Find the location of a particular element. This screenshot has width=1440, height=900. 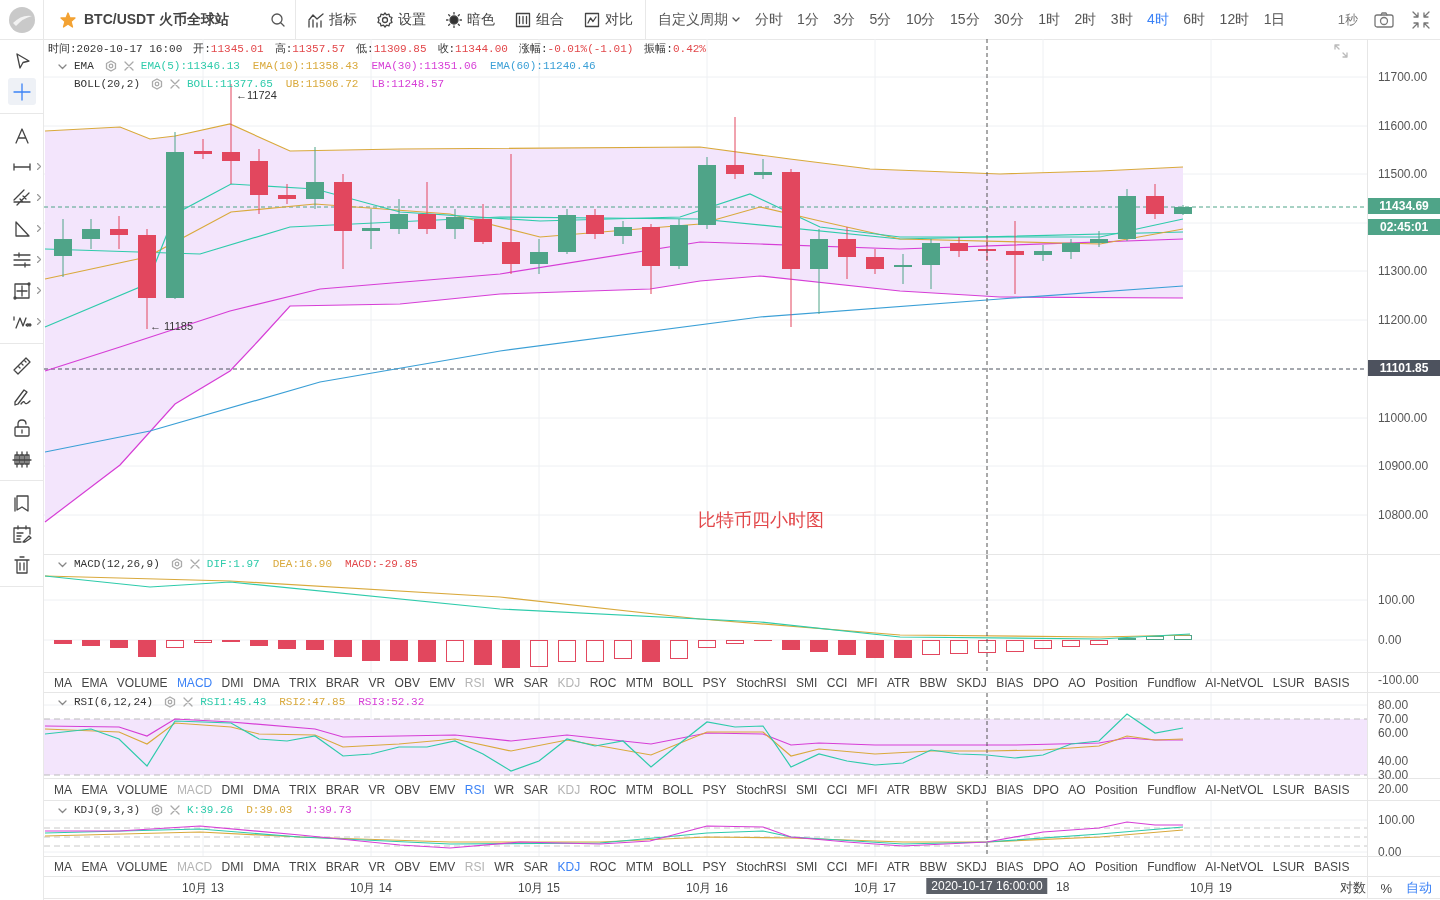

indicator-tab: ROC is located at coordinates (603, 682).